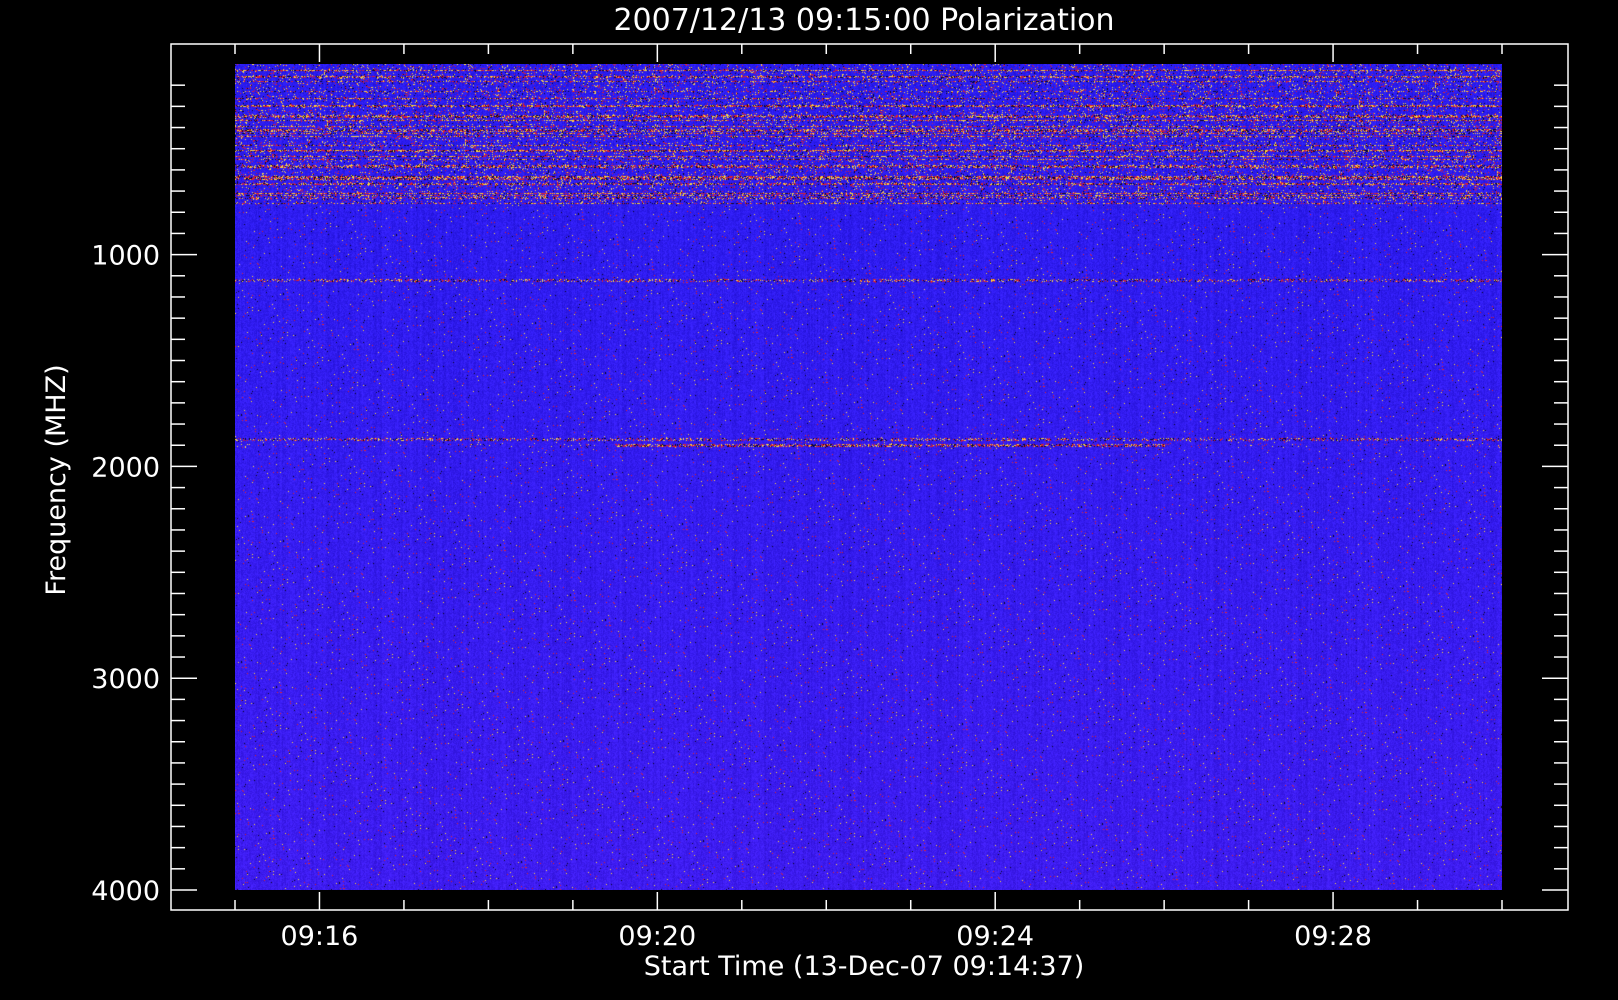 The image size is (1618, 1000). Describe the element at coordinates (125, 891) in the screenshot. I see `y-tick-label: 4000` at that location.